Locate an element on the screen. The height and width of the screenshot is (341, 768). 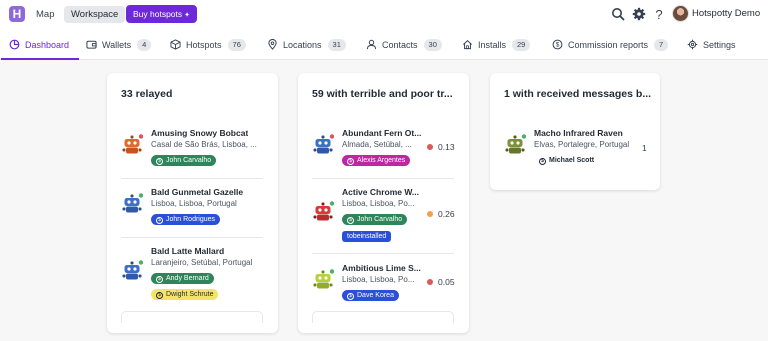
dollar-circle-icon: $ is located at coordinates (557, 44).